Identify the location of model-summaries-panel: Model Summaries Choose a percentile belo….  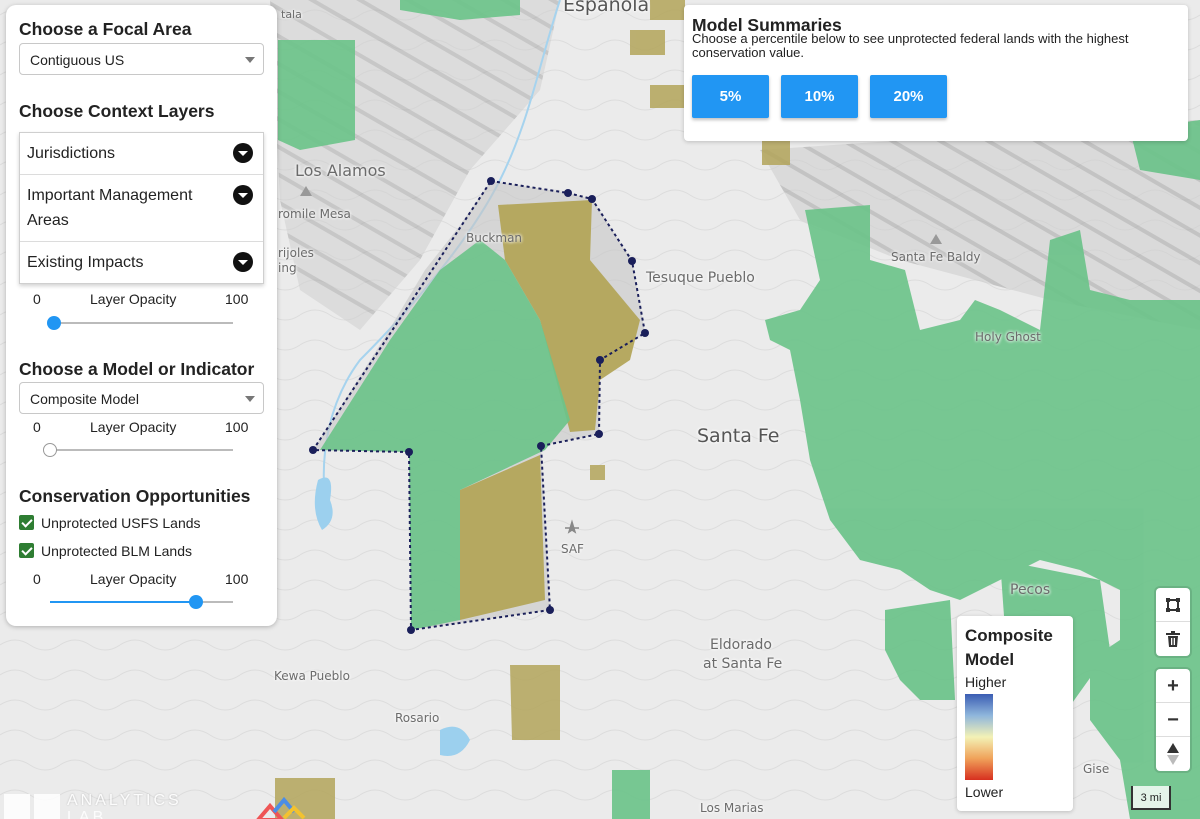
(936, 73).